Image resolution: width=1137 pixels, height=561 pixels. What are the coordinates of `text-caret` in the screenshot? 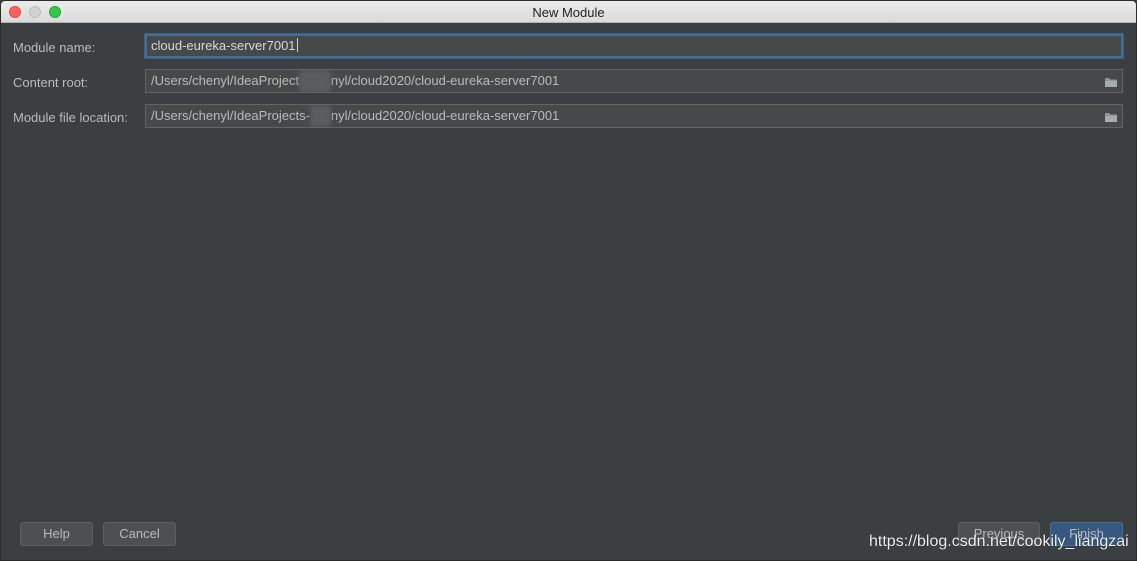 It's located at (297, 45).